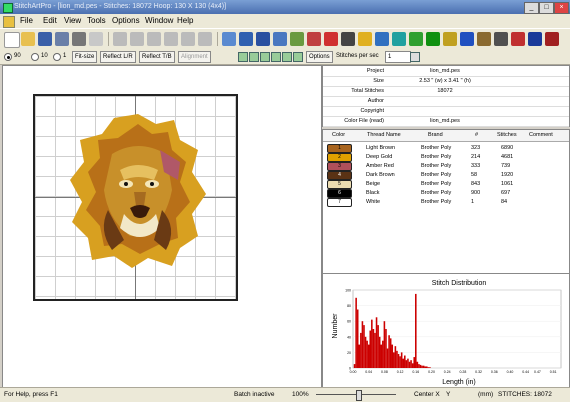 Image resolution: width=570 pixels, height=402 pixels. What do you see at coordinates (188, 39) in the screenshot?
I see `undo-icon` at bounding box center [188, 39].